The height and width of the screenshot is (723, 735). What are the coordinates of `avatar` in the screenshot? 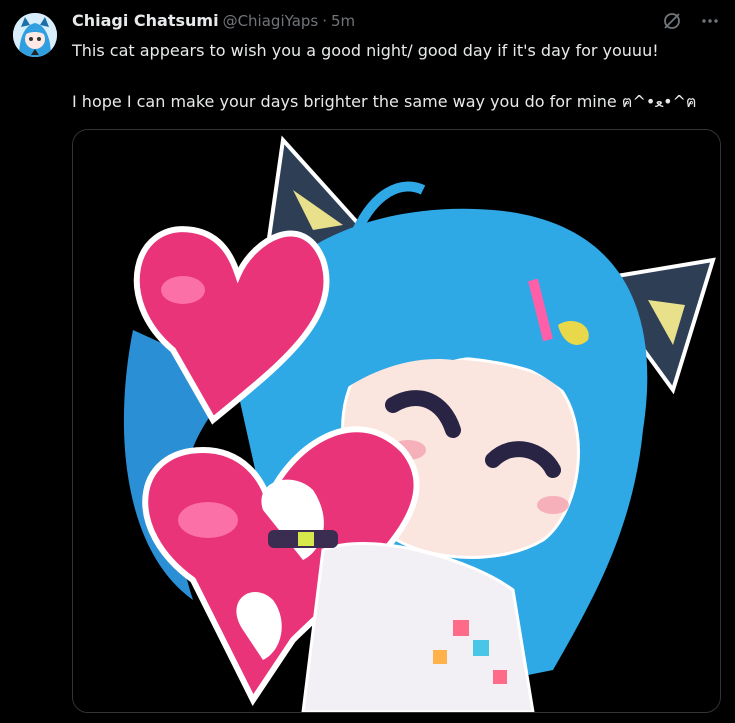 It's located at (35, 35).